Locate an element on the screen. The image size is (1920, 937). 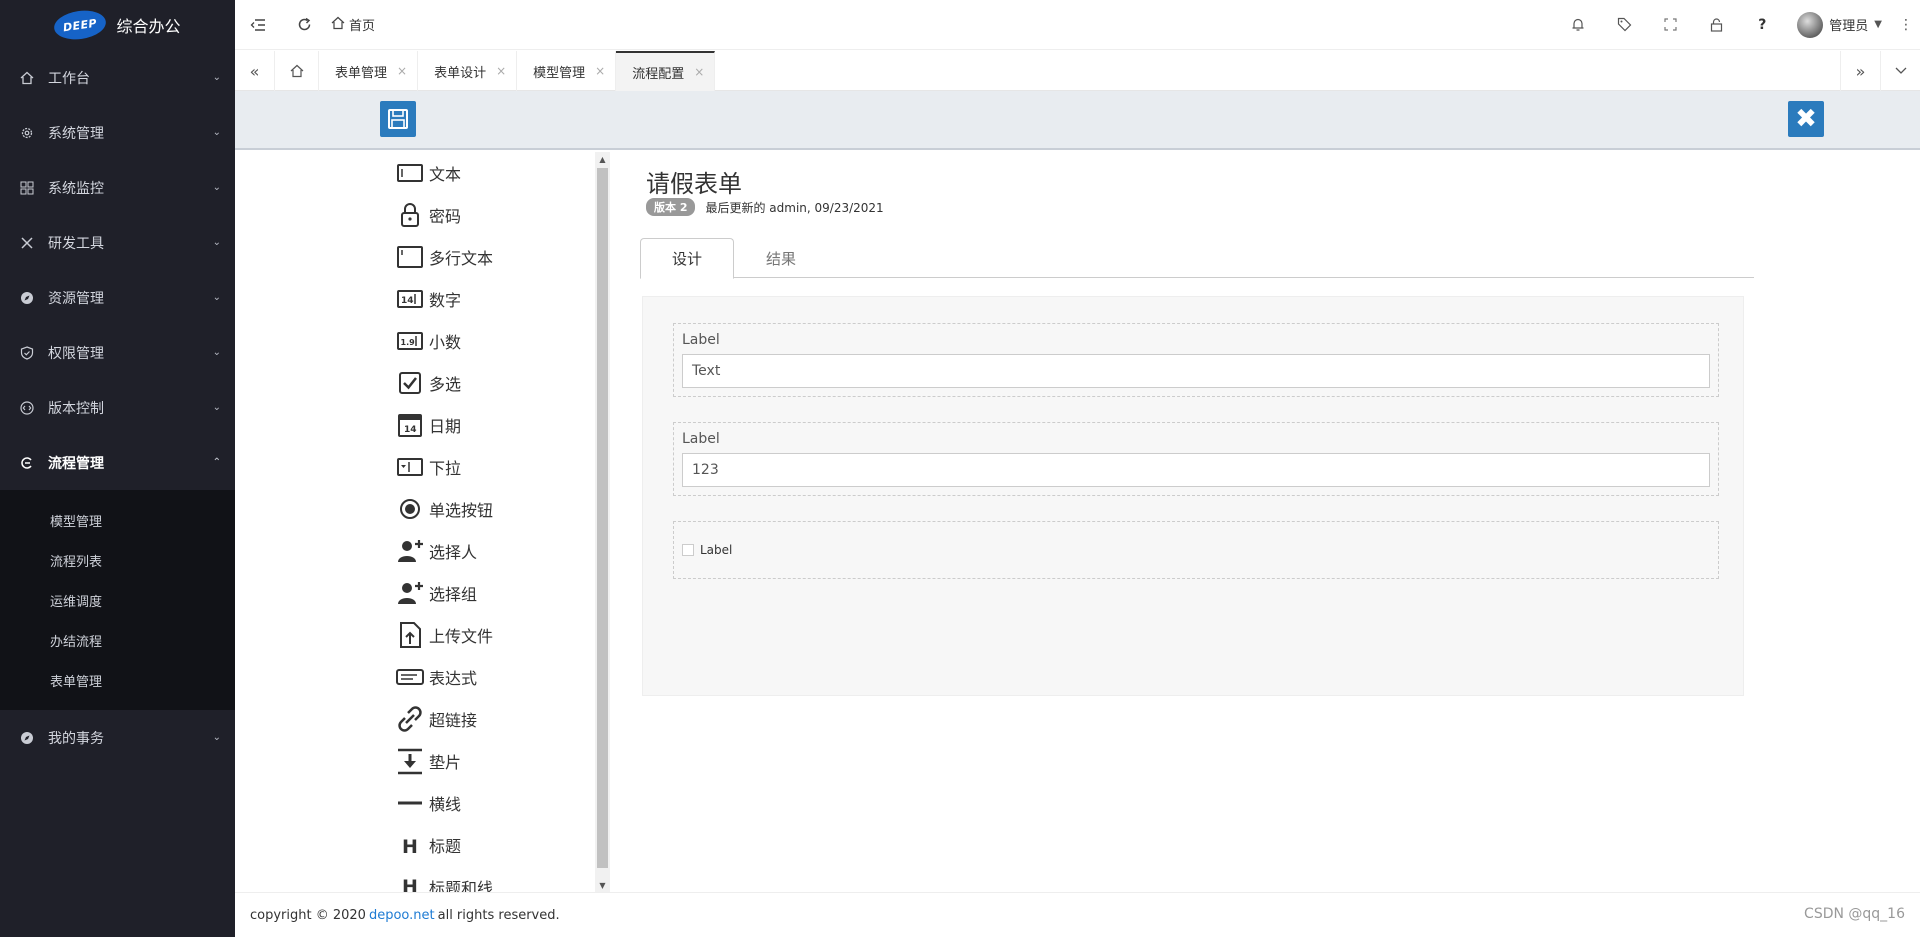
palette-item: 表达式 is located at coordinates (436, 677).